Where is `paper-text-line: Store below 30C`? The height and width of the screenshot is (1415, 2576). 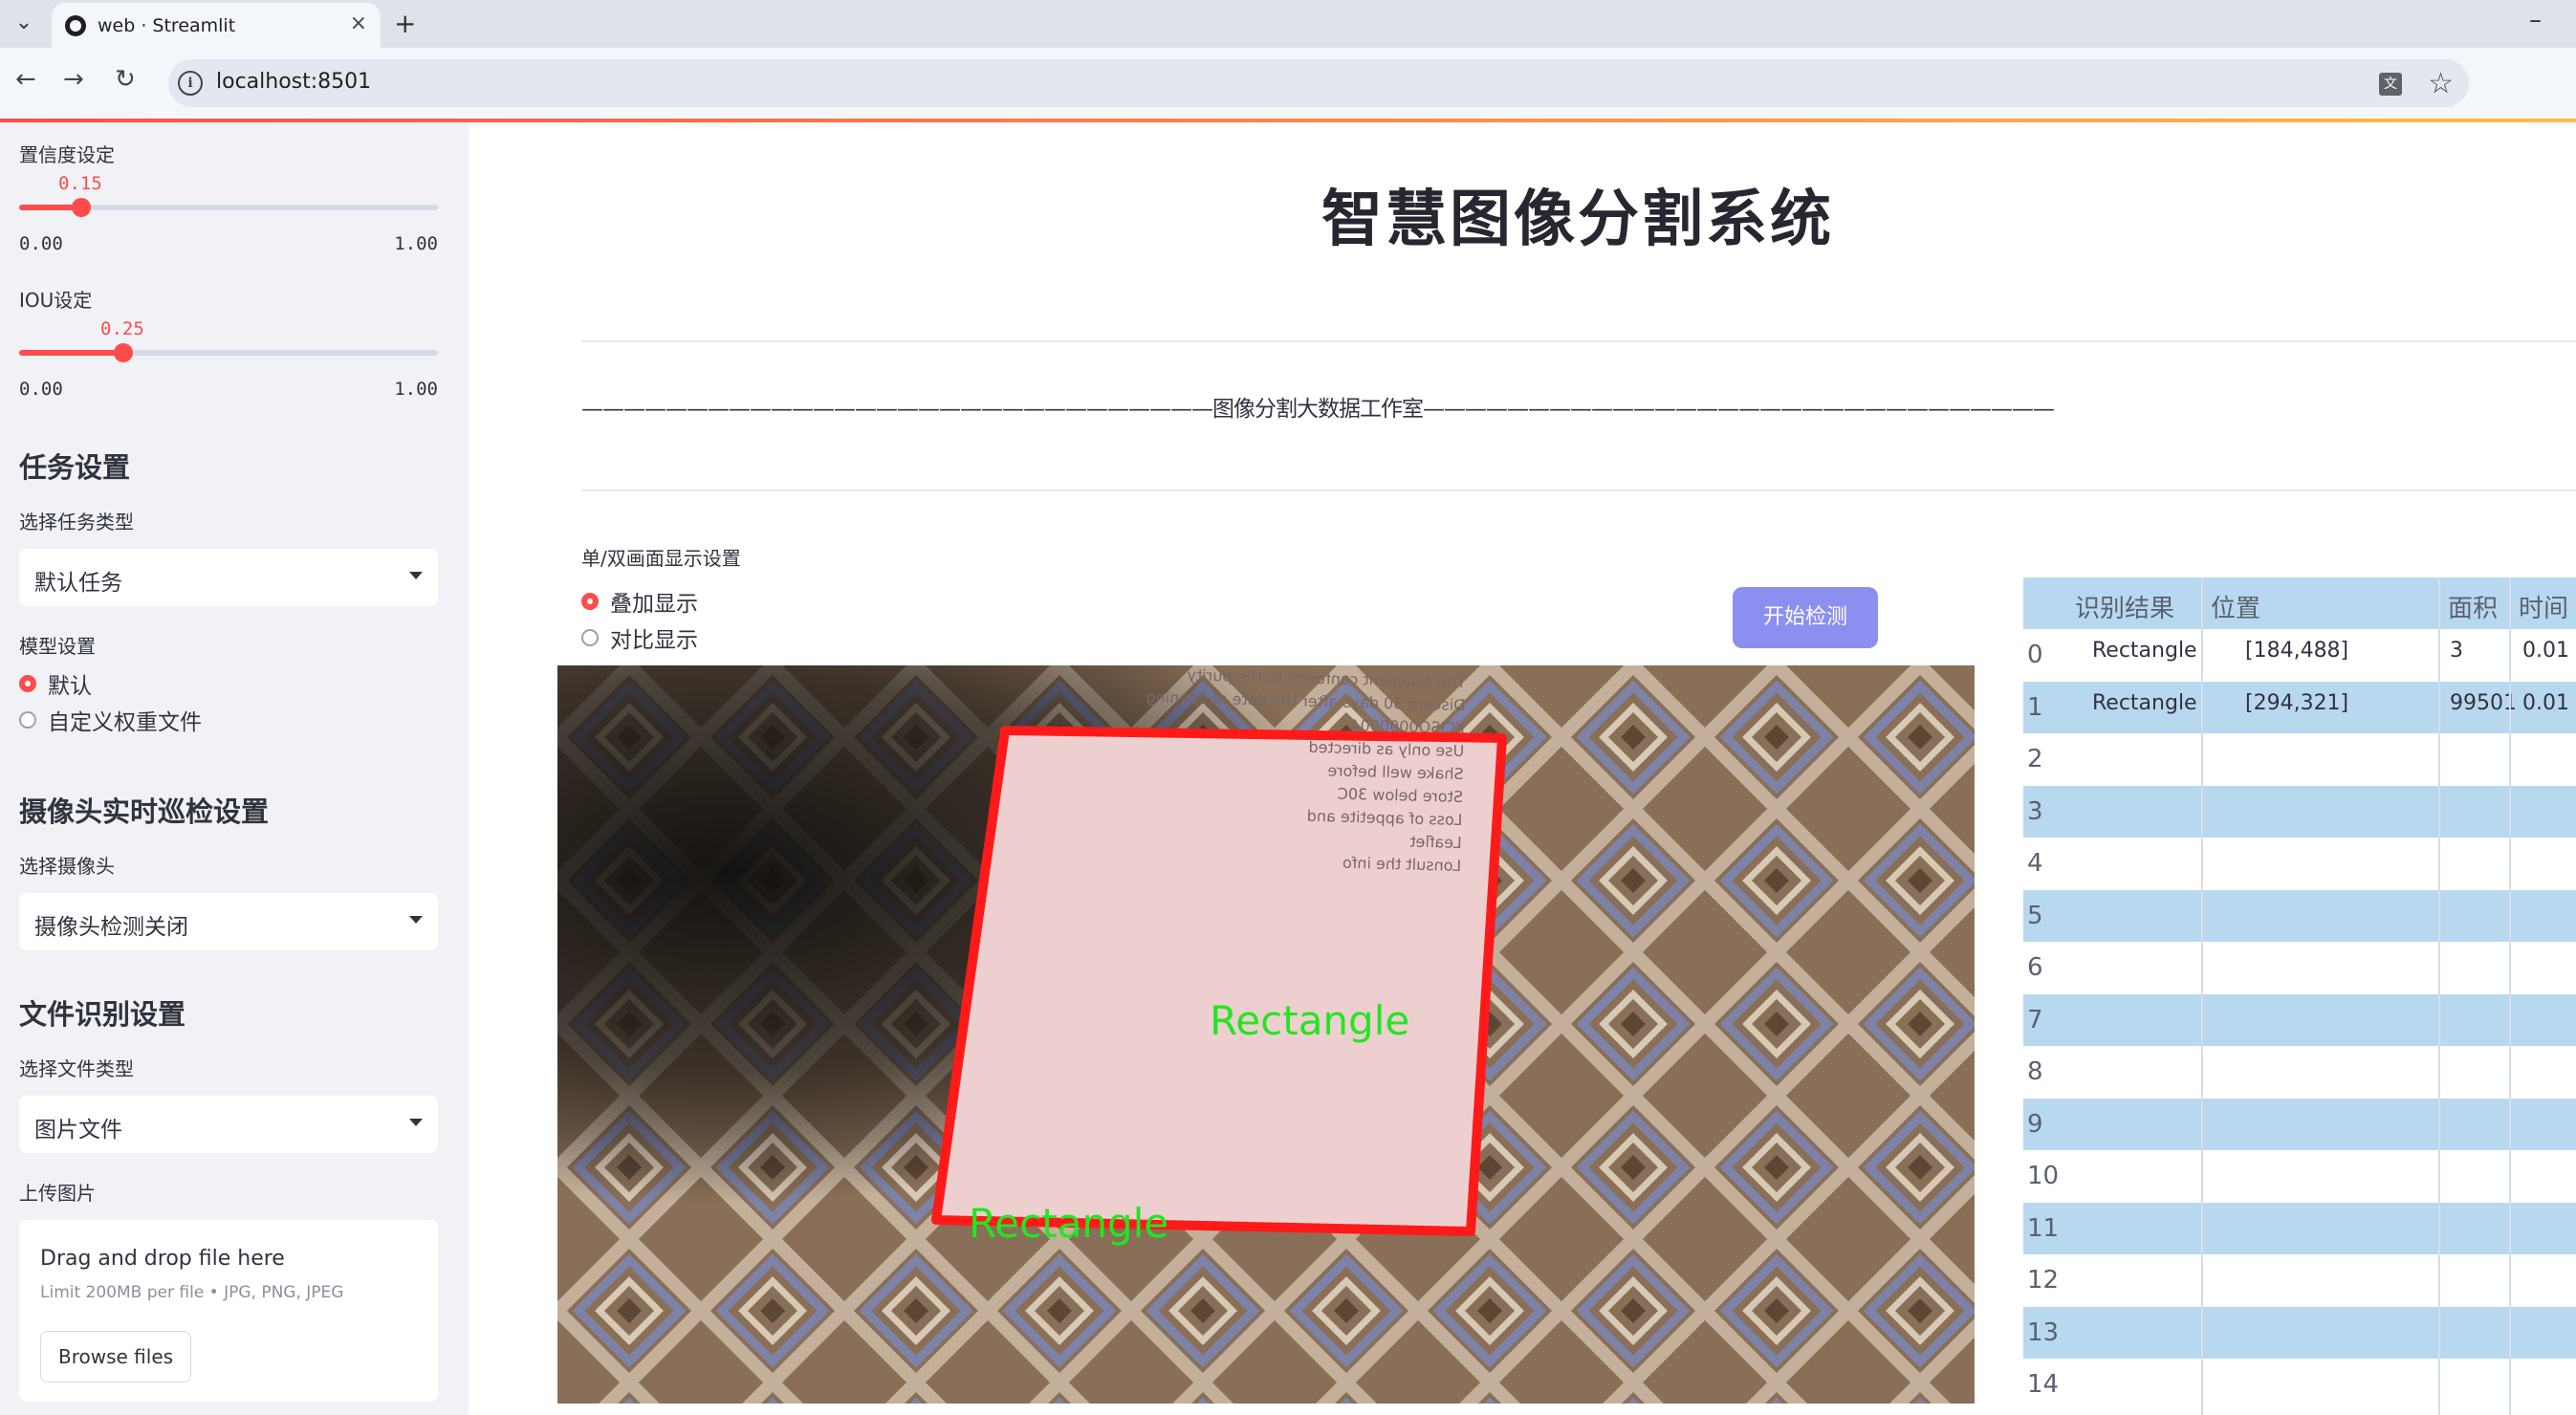 paper-text-line: Store below 30C is located at coordinates (1401, 795).